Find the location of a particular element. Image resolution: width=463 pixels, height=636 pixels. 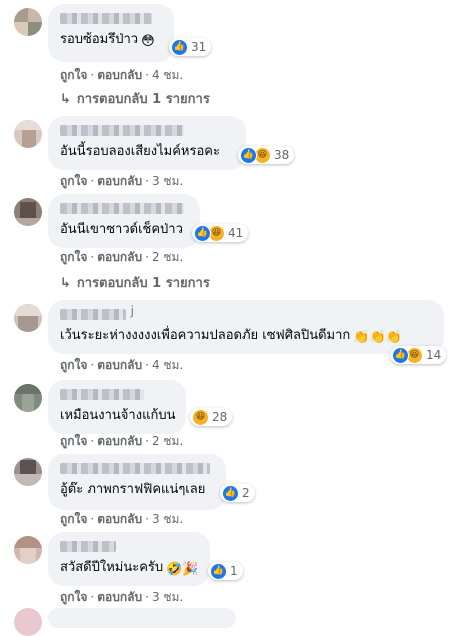

clapping-hands-emoji: 👏👏👏 is located at coordinates (377, 337).